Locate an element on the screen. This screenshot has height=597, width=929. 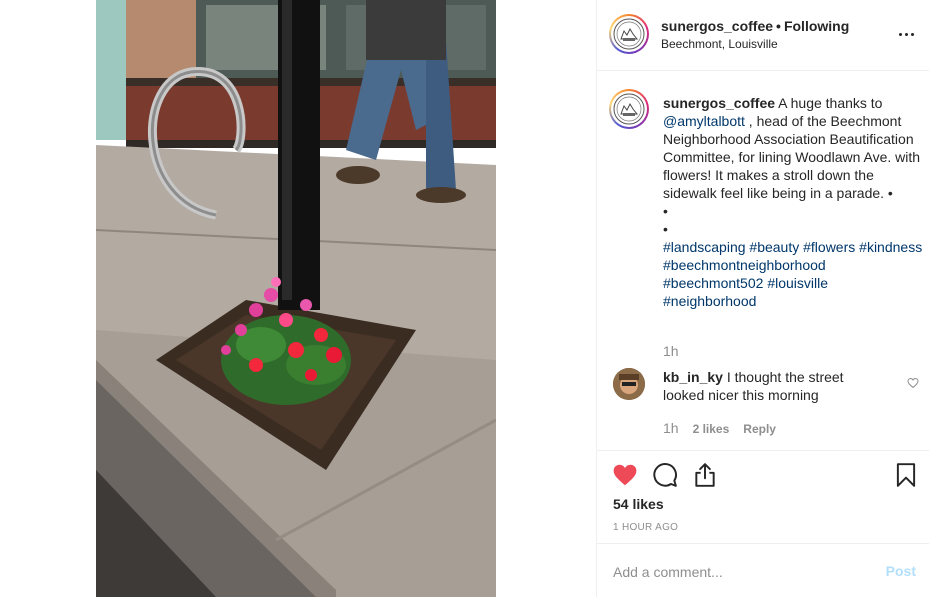
commenter-photo is located at coordinates (629, 384).